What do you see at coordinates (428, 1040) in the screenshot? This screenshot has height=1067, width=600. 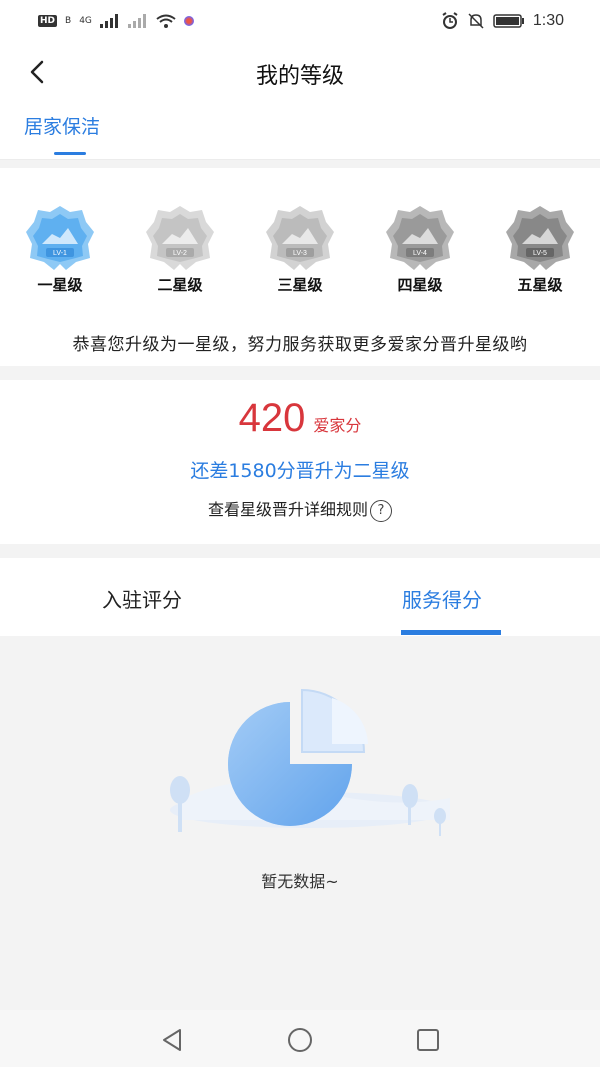 I see `recents-square-icon` at bounding box center [428, 1040].